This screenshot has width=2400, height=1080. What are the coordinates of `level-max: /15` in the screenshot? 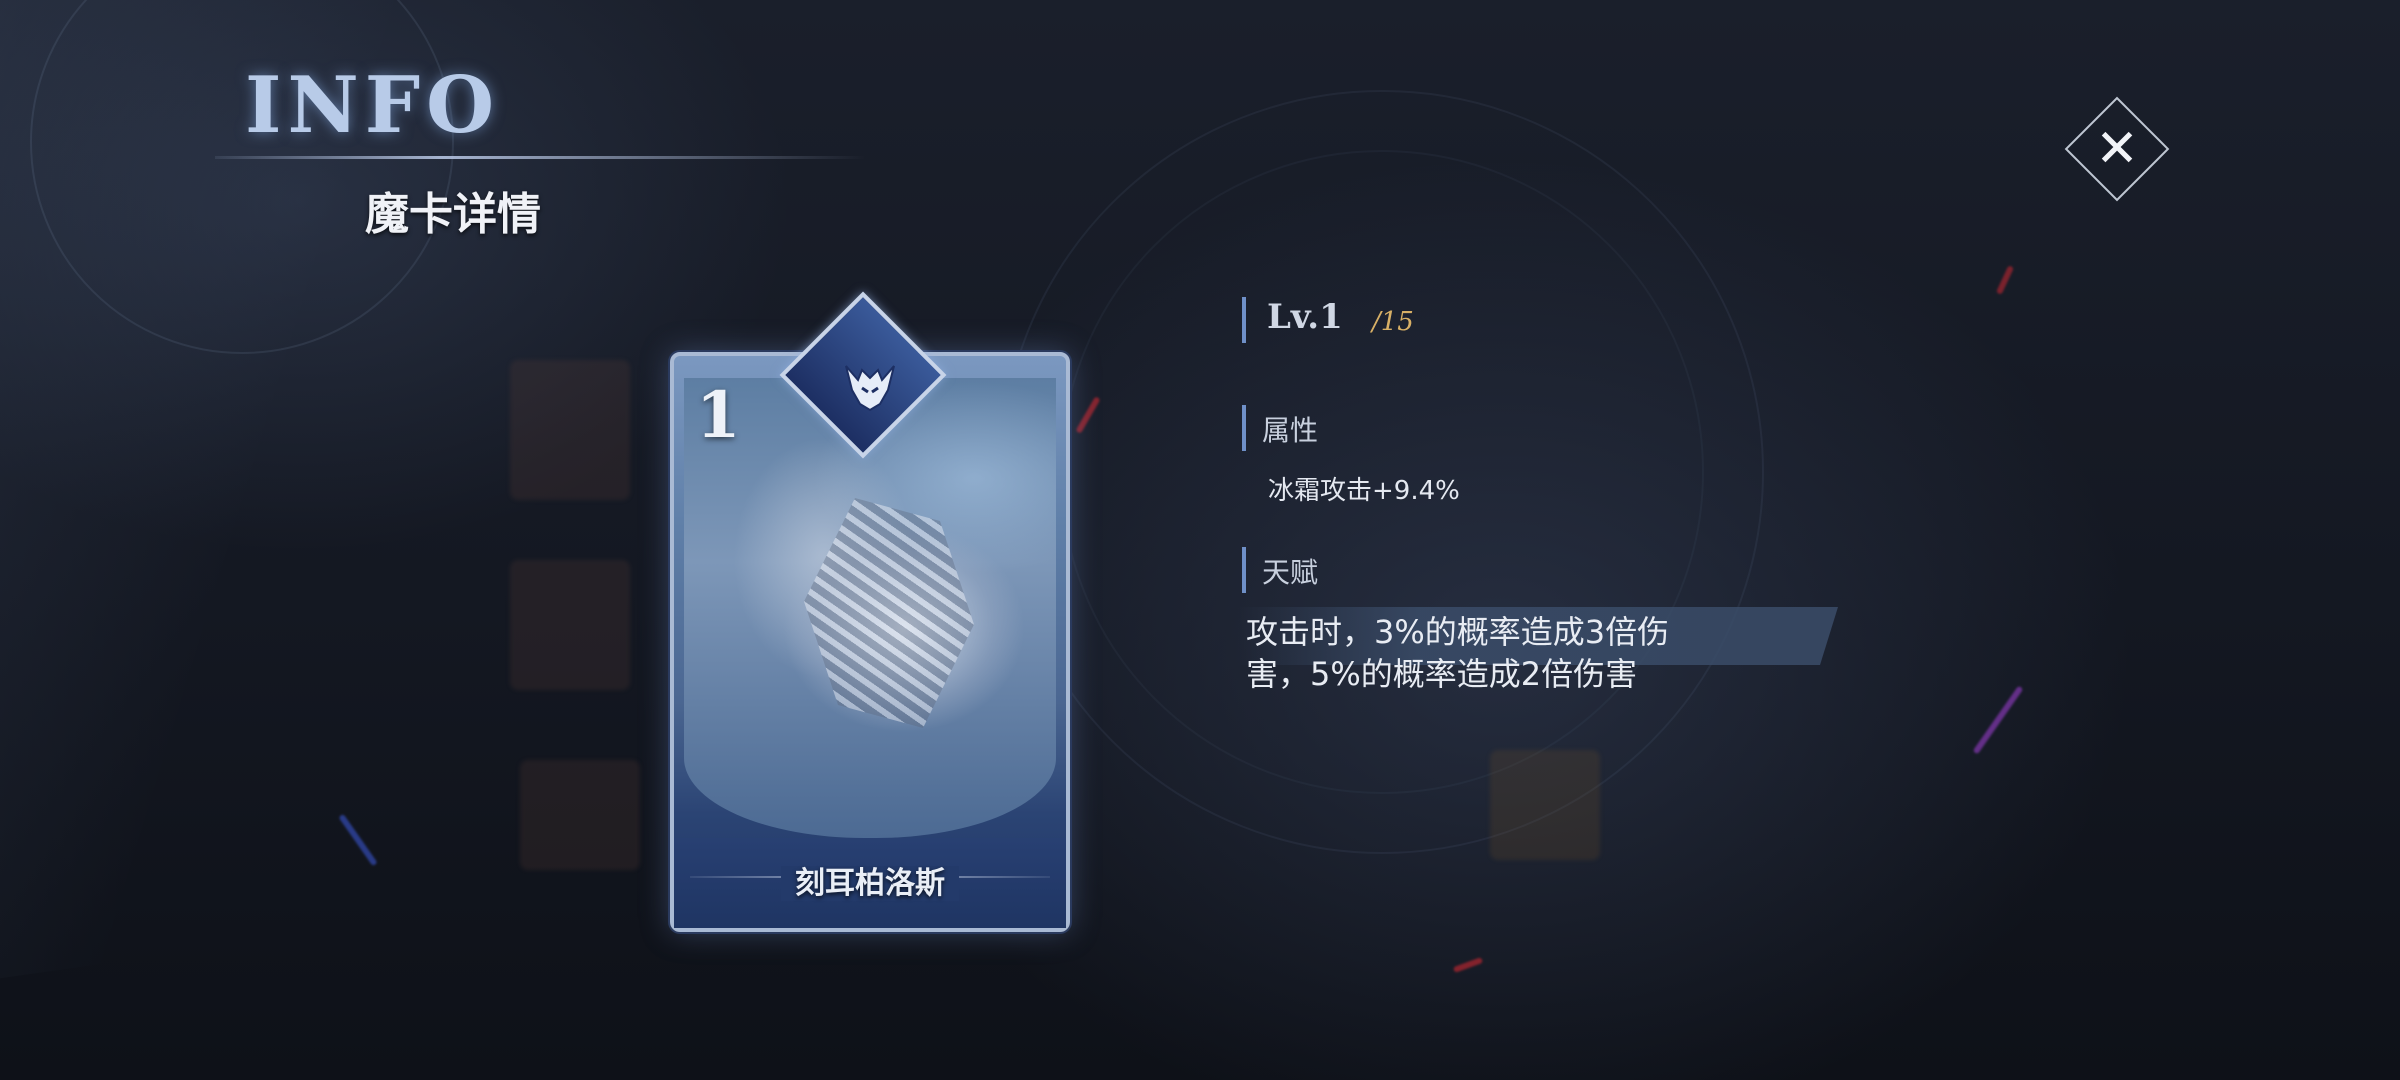 It's located at (1393, 322).